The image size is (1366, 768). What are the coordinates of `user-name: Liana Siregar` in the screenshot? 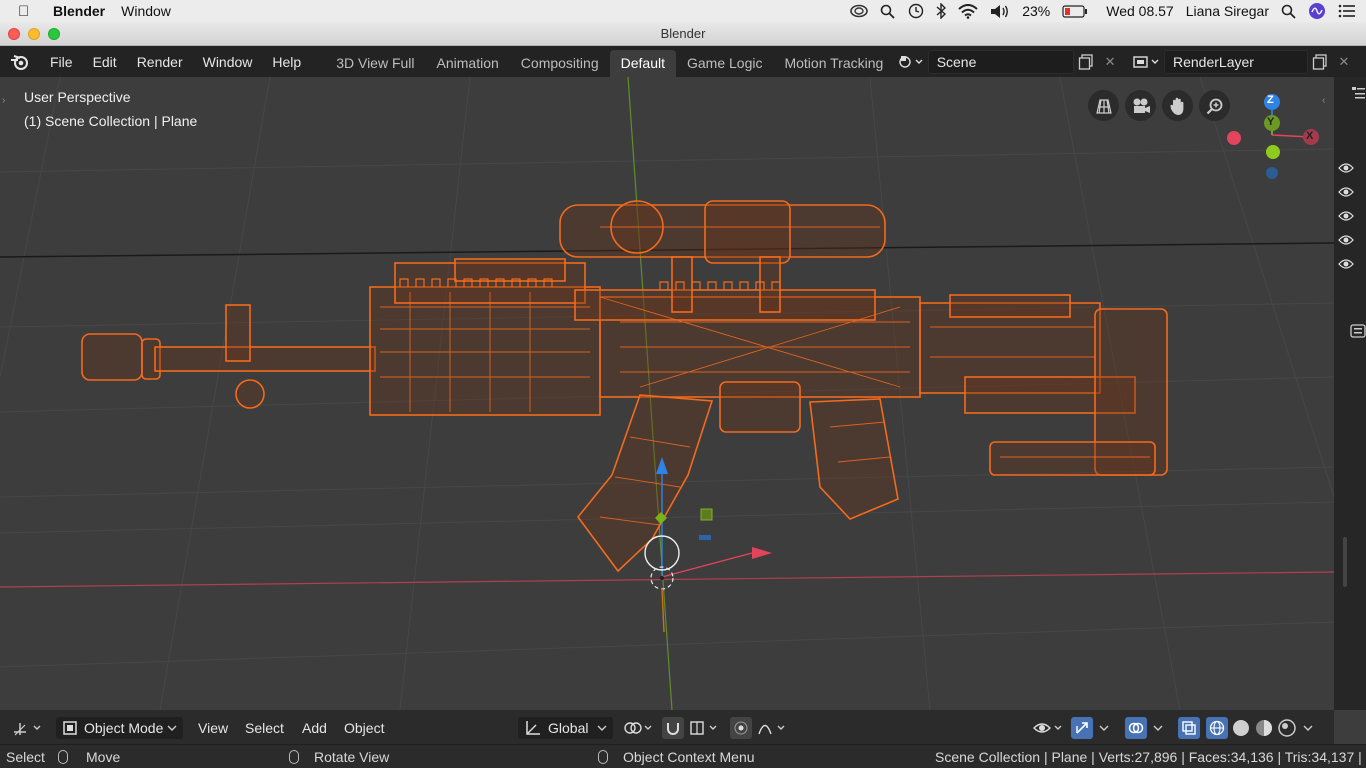 It's located at (1227, 11).